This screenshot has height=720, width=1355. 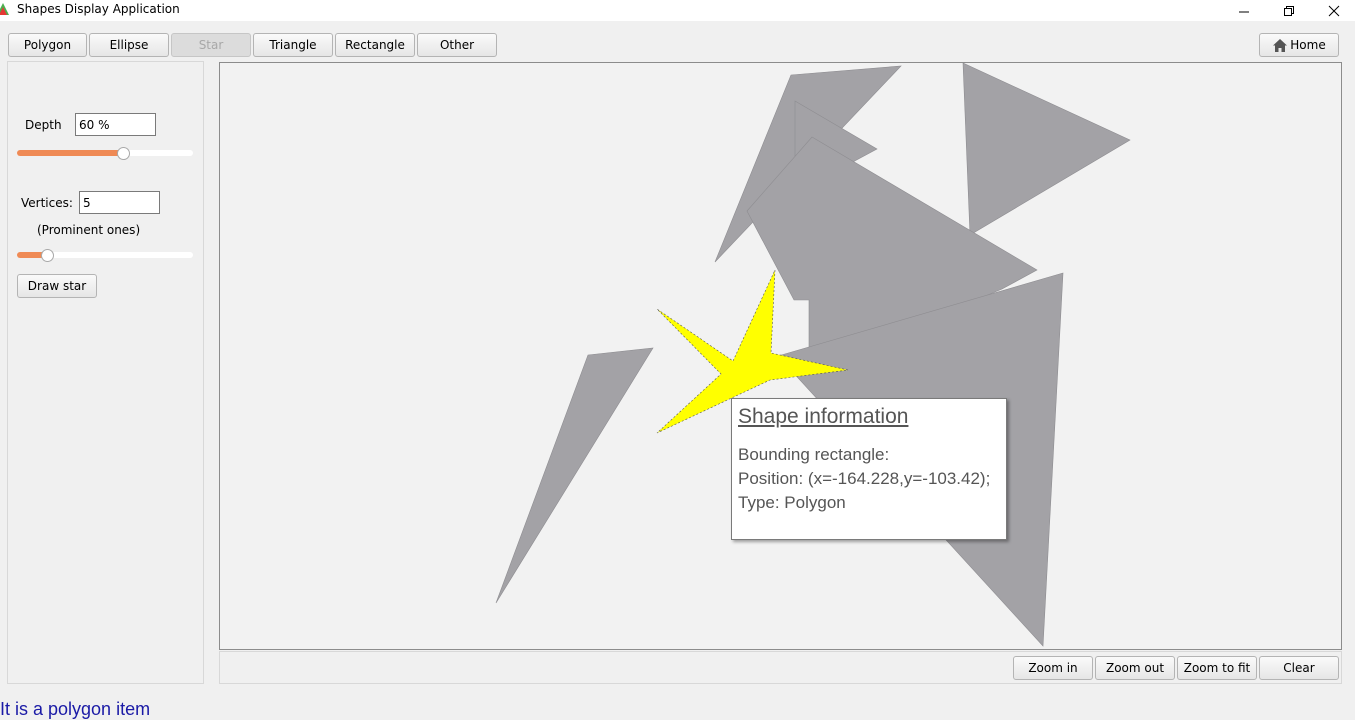 I want to click on clear-button: Clear, so click(x=1299, y=668).